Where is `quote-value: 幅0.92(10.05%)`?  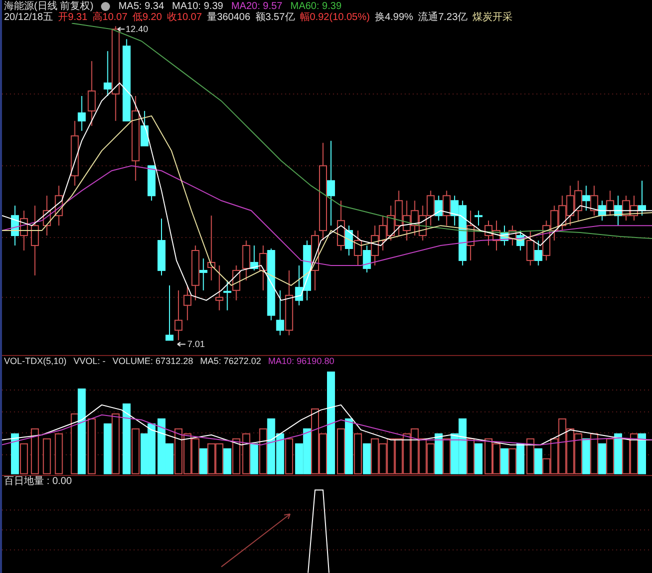 quote-value: 幅0.92(10.05%) is located at coordinates (335, 17).